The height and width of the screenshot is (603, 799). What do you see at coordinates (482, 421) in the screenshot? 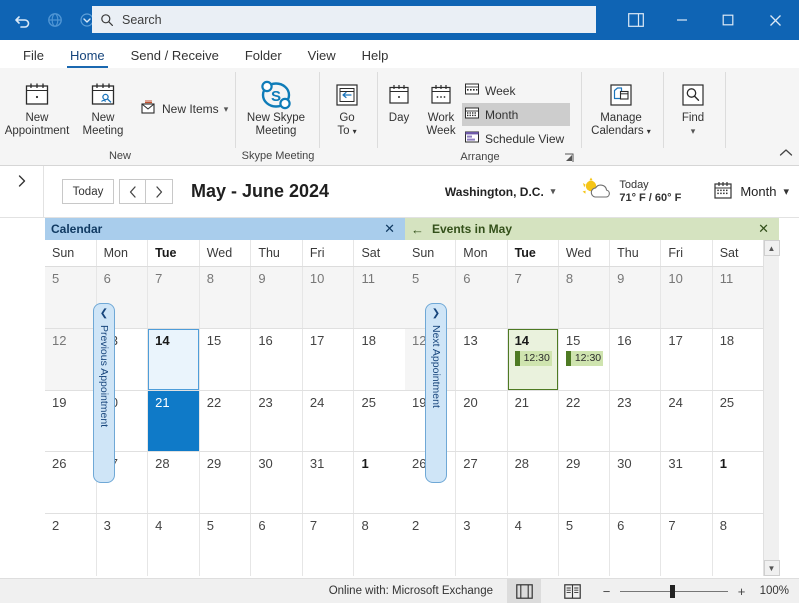
I see `calendar-day-cell: 20` at bounding box center [482, 421].